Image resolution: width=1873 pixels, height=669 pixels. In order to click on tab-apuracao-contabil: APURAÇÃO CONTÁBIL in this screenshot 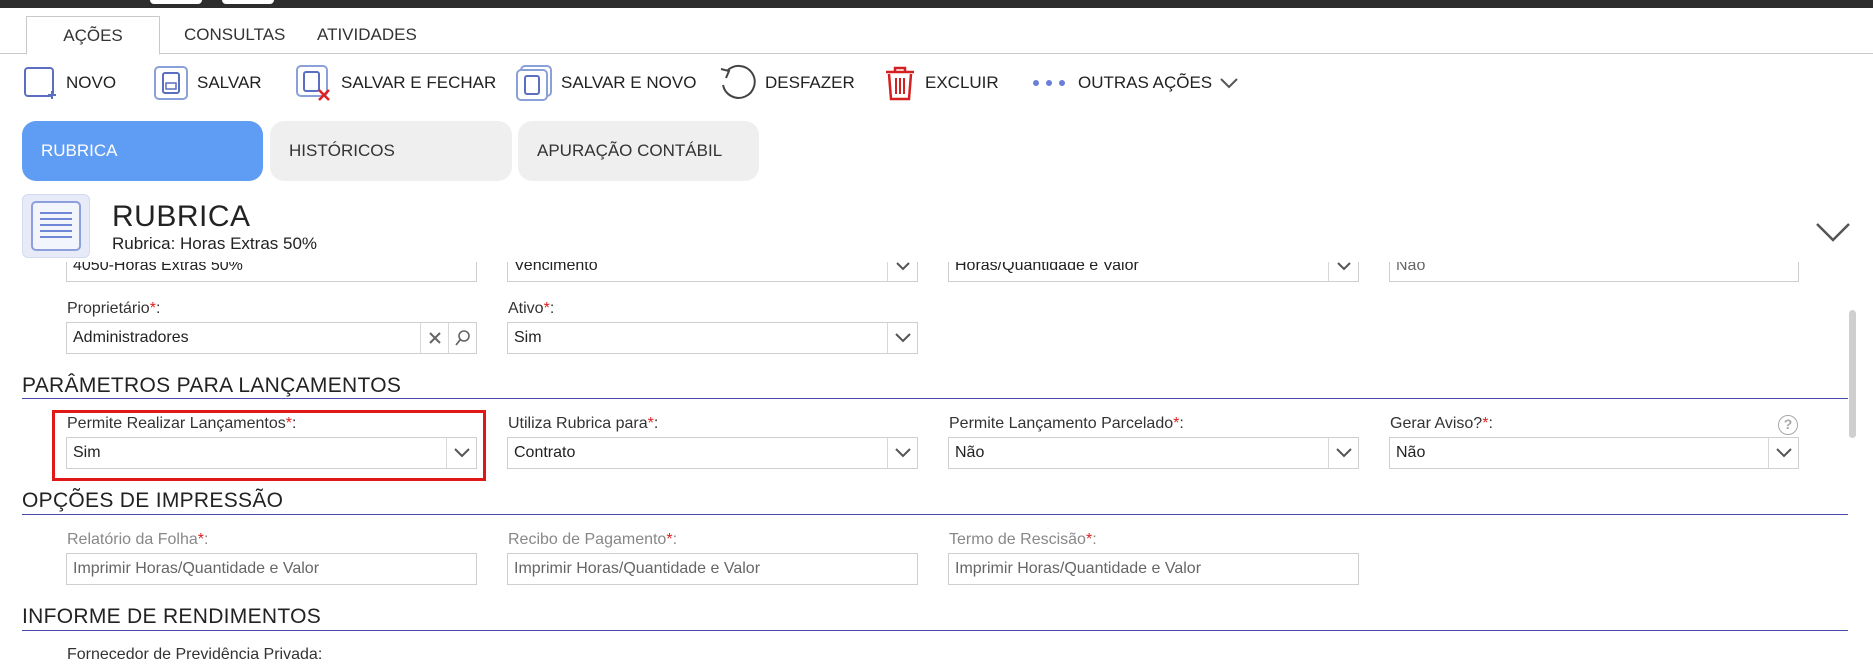, I will do `click(638, 151)`.